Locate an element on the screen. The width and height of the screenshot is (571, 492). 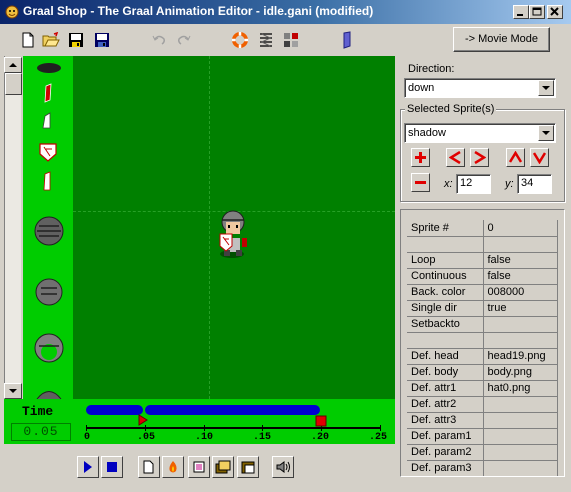
fire-button is located at coordinates (173, 467).